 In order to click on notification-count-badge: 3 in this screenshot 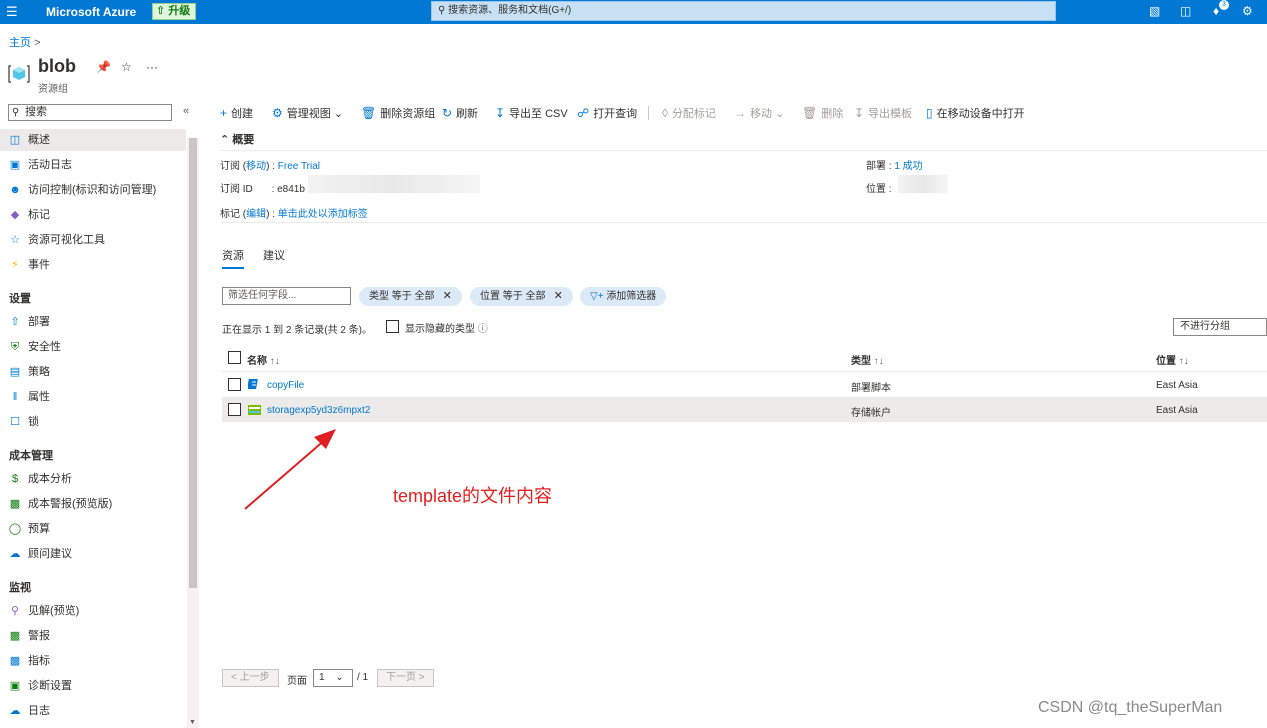, I will do `click(1224, 5)`.